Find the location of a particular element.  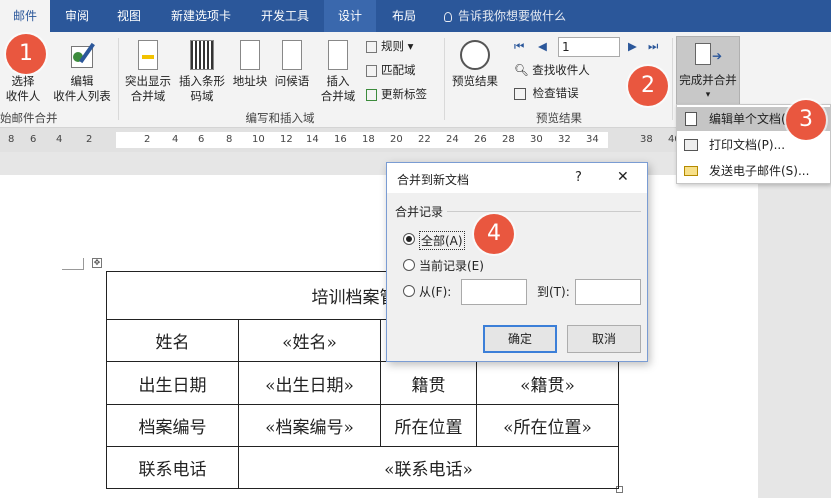

tab-design: 设计 is located at coordinates (350, 16).